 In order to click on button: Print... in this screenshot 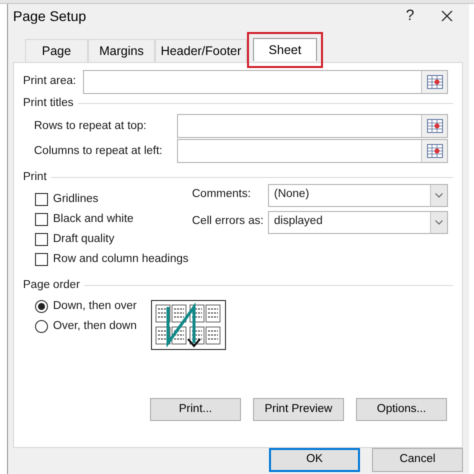, I will do `click(195, 409)`.